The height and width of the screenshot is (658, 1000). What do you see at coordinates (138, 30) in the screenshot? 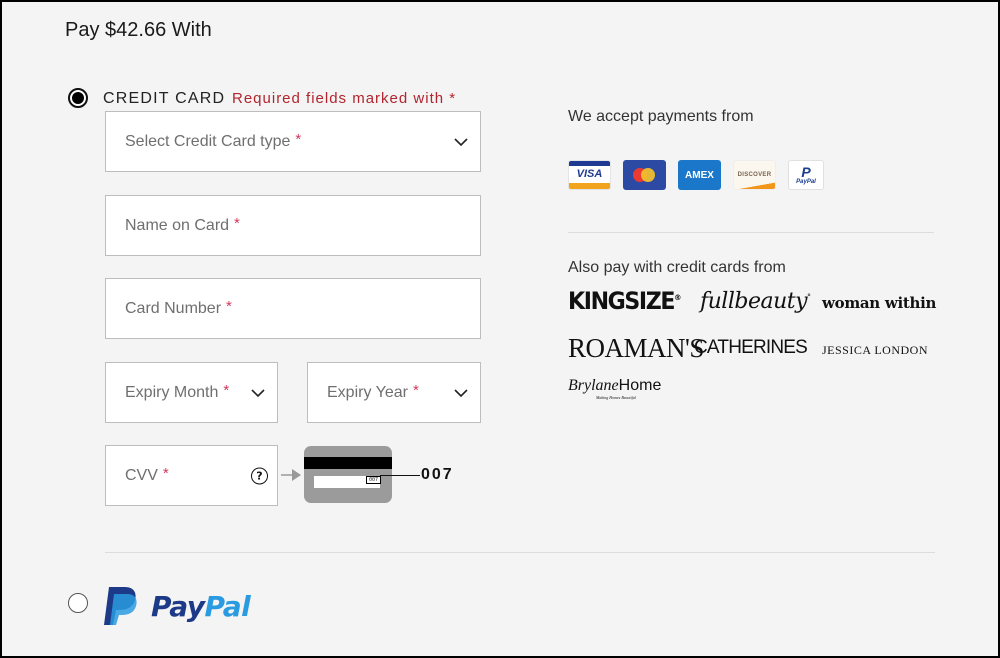
I see `page-title: Pay $42.66 With` at bounding box center [138, 30].